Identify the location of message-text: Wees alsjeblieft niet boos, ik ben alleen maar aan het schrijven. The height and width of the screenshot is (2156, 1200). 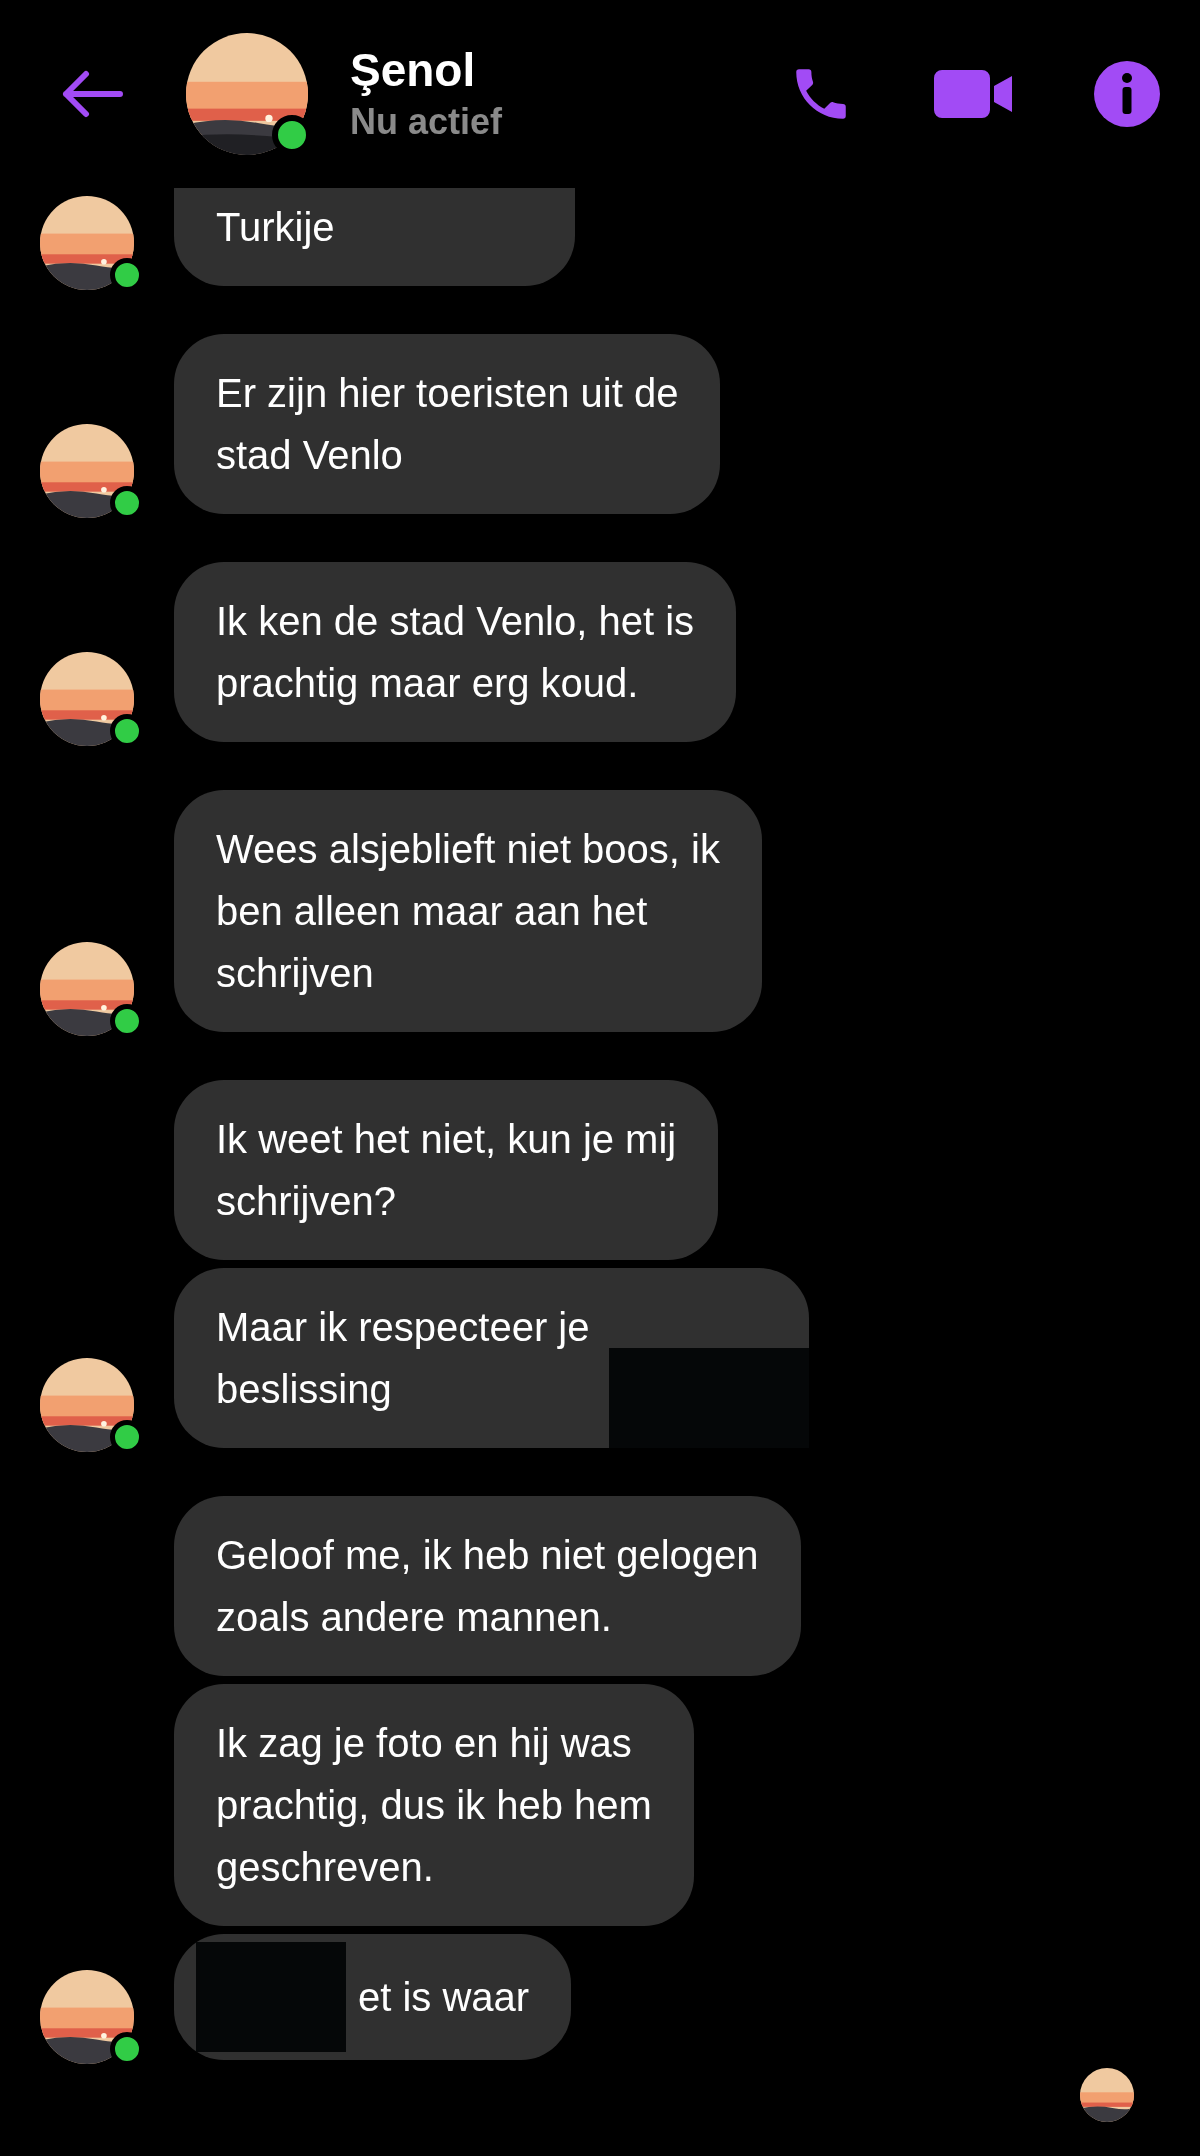
(468, 911).